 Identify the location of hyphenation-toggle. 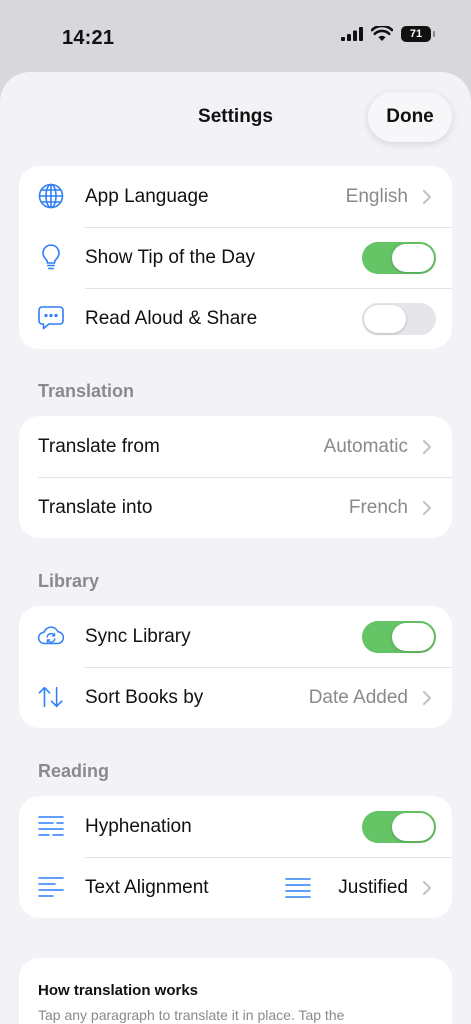
(399, 827).